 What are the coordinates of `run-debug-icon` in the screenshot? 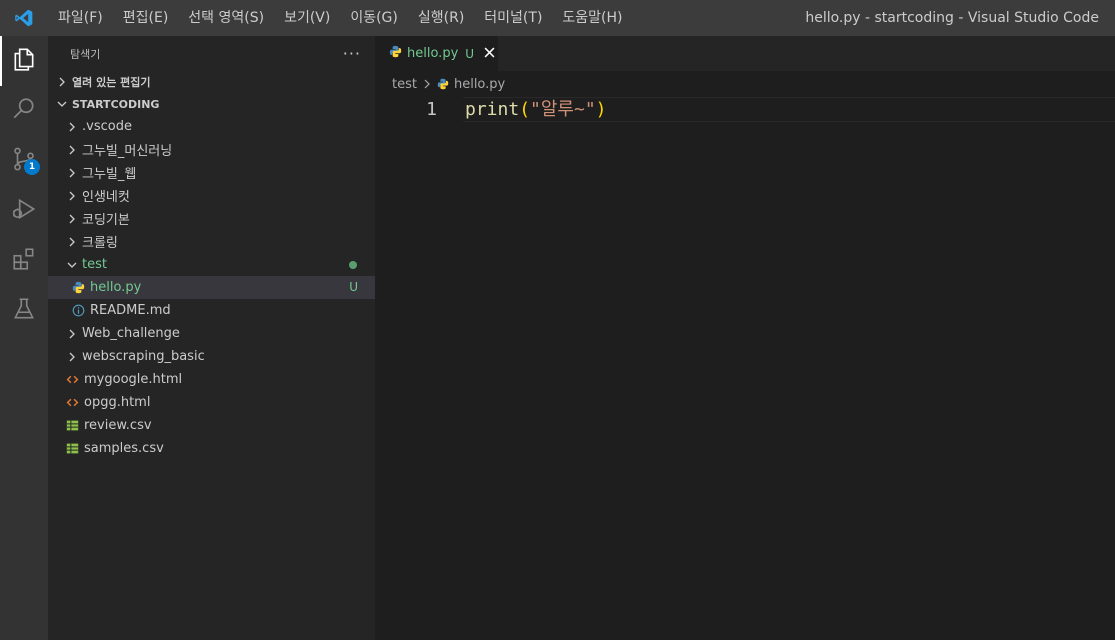 It's located at (24, 211).